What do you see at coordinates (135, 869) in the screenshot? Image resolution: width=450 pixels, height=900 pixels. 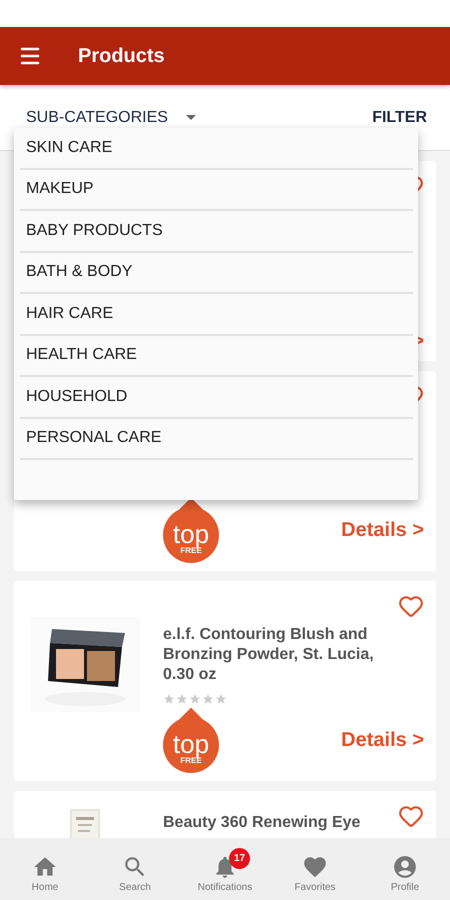 I see `tab-bar-item: Search` at bounding box center [135, 869].